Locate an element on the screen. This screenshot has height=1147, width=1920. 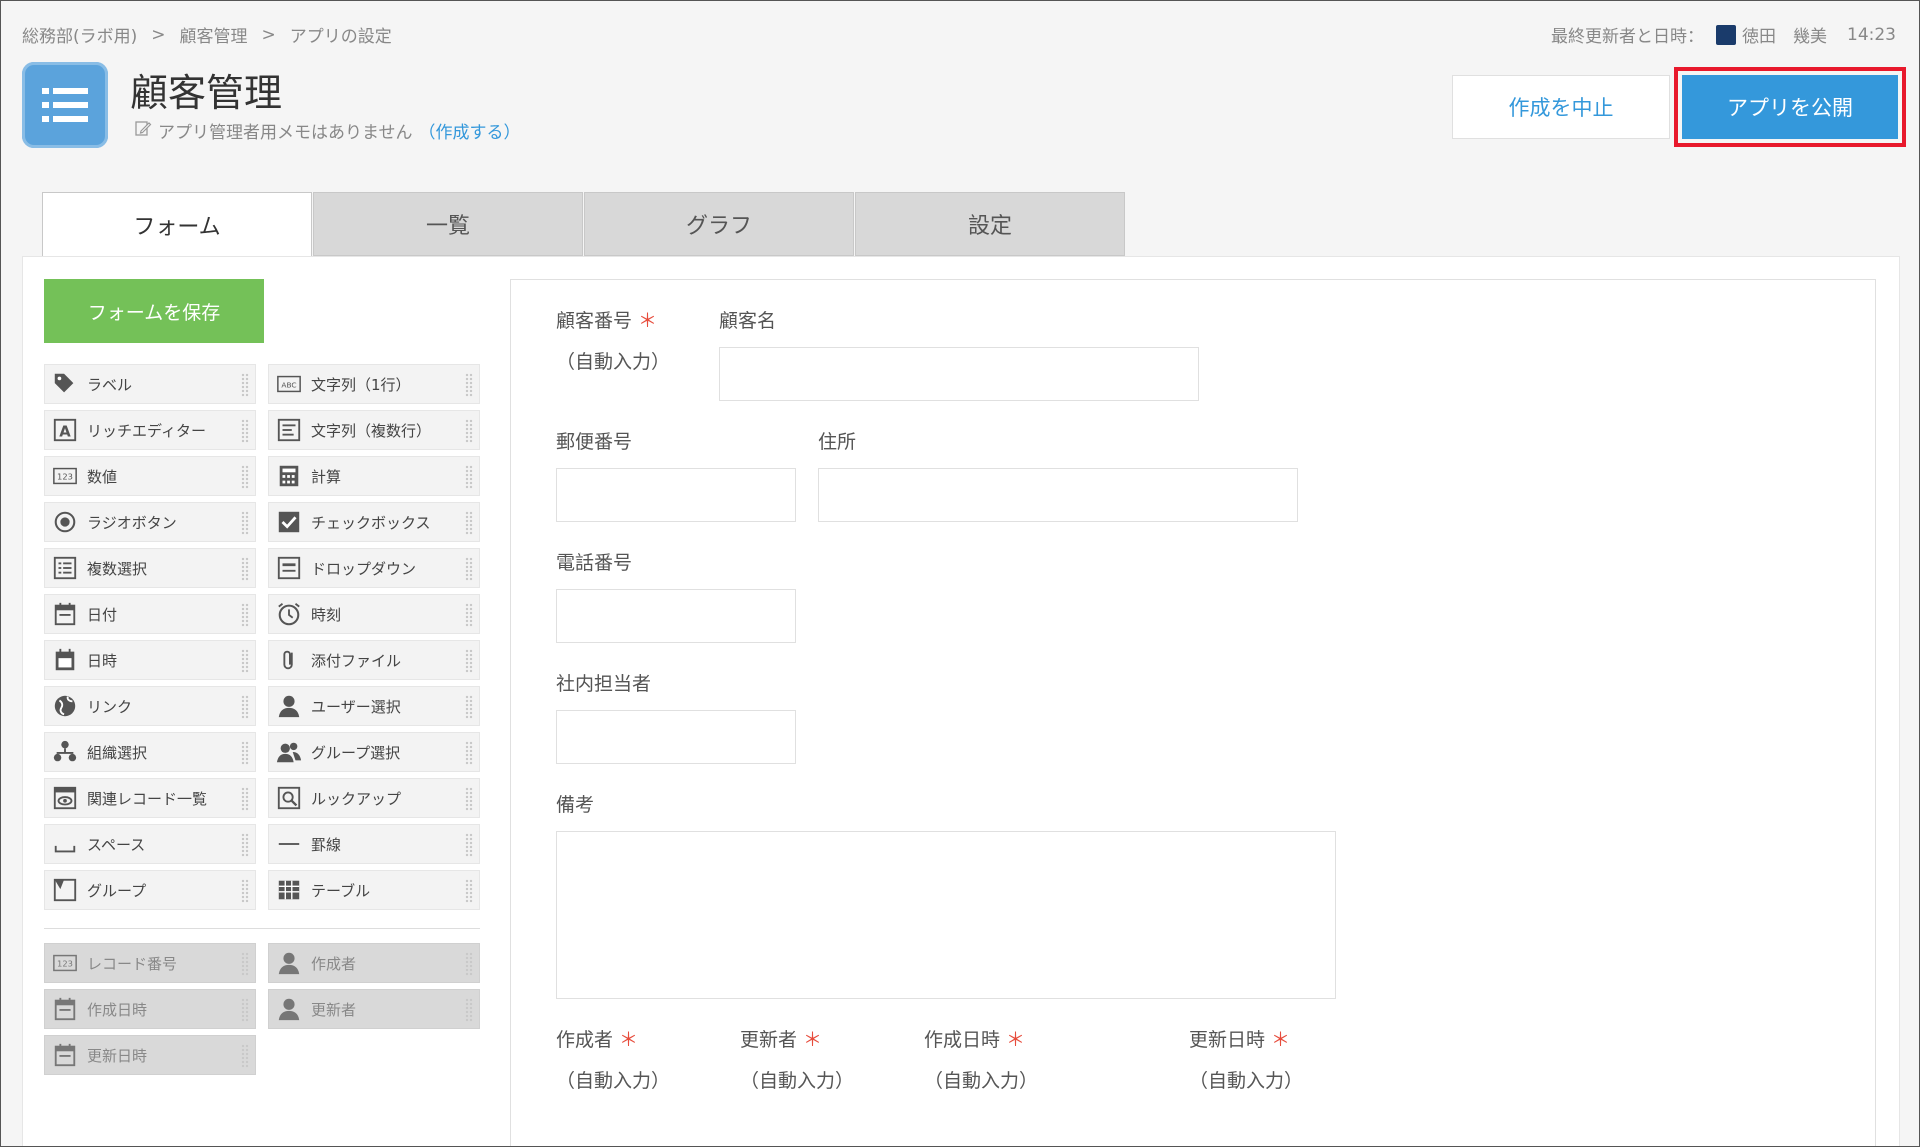
palette-item: 添付ファイル is located at coordinates (374, 660).